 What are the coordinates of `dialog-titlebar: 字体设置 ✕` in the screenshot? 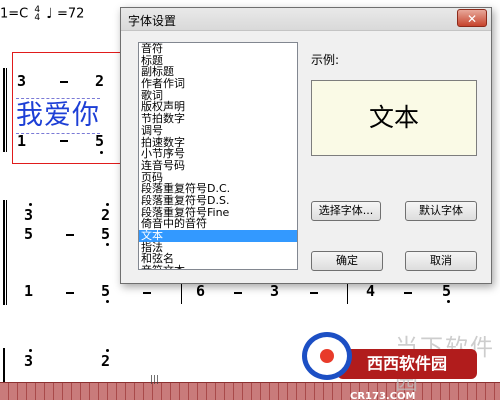 It's located at (306, 19).